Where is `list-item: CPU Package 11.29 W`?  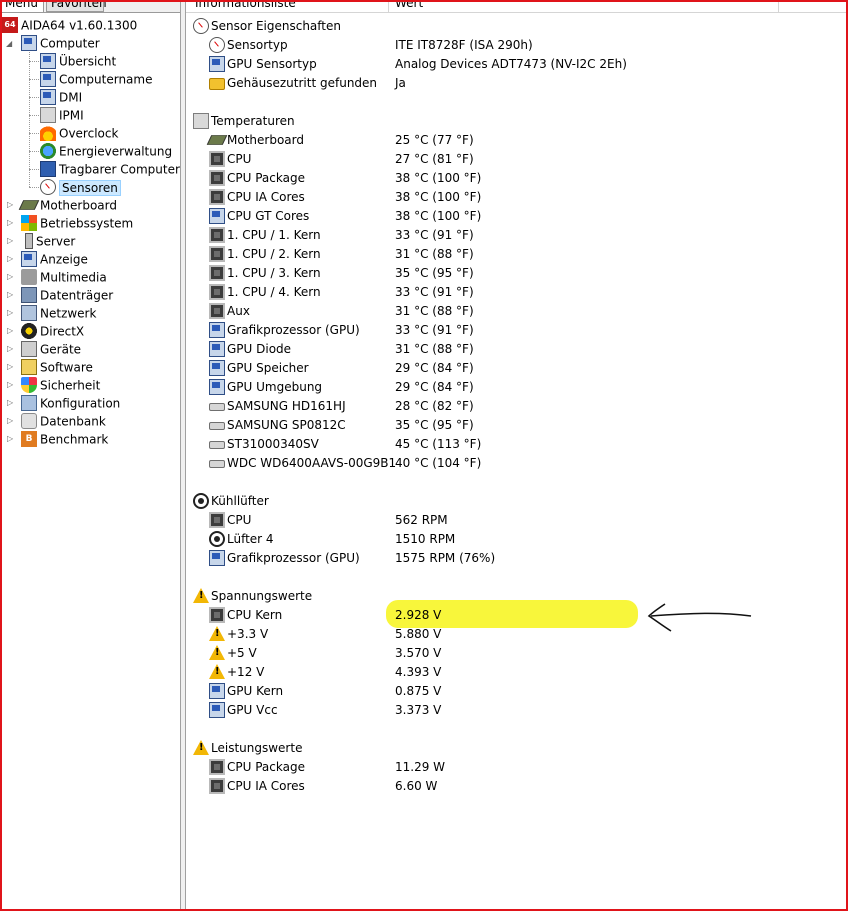
list-item: CPU Package 11.29 W is located at coordinates (516, 767).